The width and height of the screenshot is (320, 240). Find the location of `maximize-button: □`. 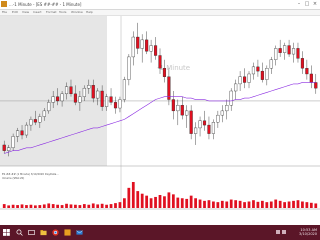

maximize-button: □ is located at coordinates (307, 4).